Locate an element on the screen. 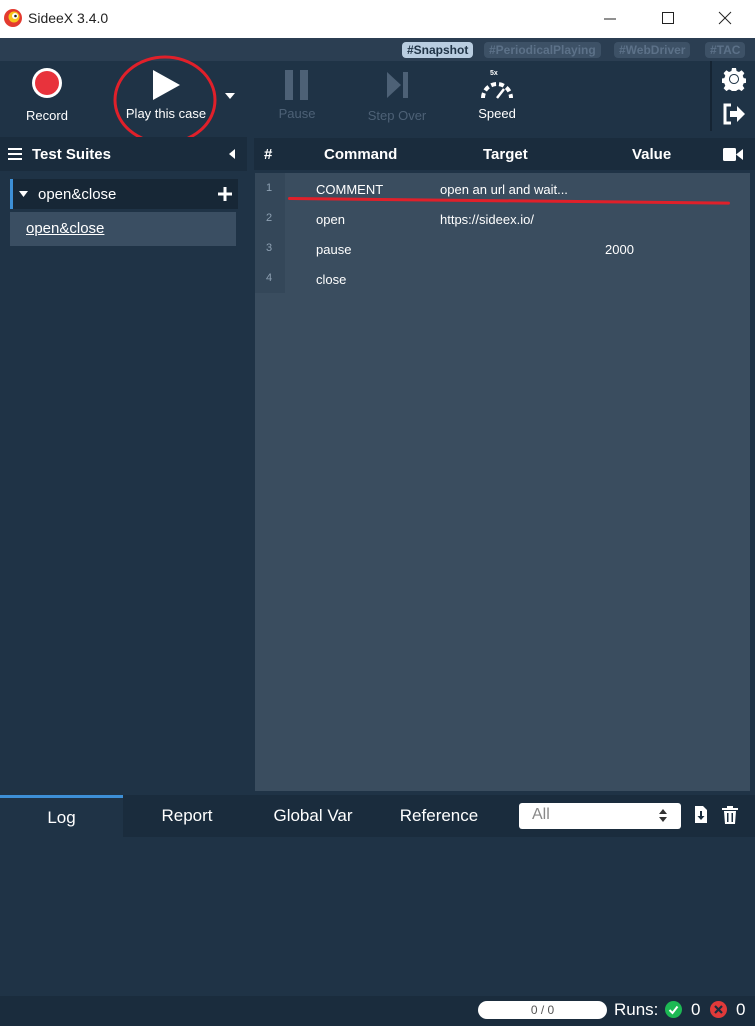 The image size is (755, 1026). status-bar: 0 / 0 Runs: 0 0 is located at coordinates (377, 1011).